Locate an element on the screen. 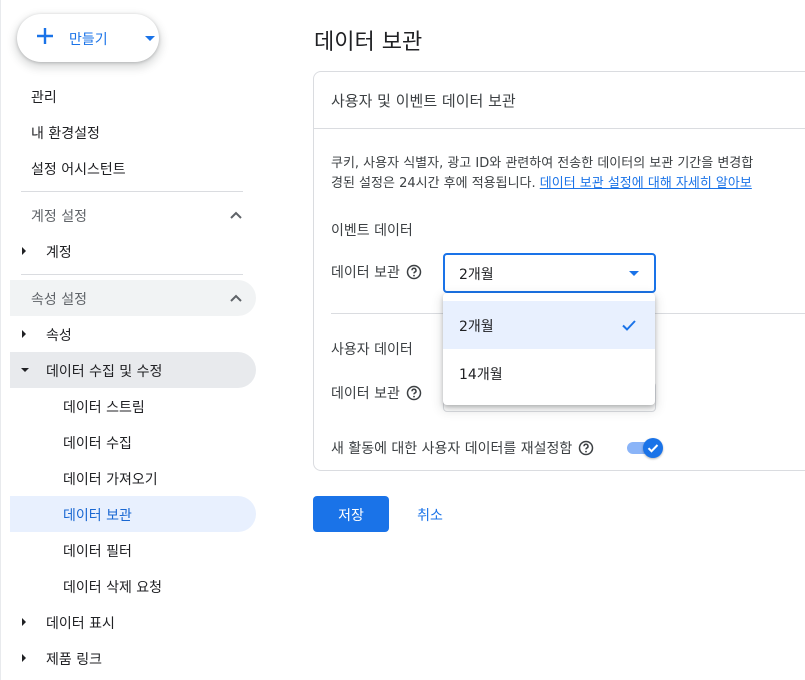  sub-item-label: 데이터 보관 is located at coordinates (97, 516).